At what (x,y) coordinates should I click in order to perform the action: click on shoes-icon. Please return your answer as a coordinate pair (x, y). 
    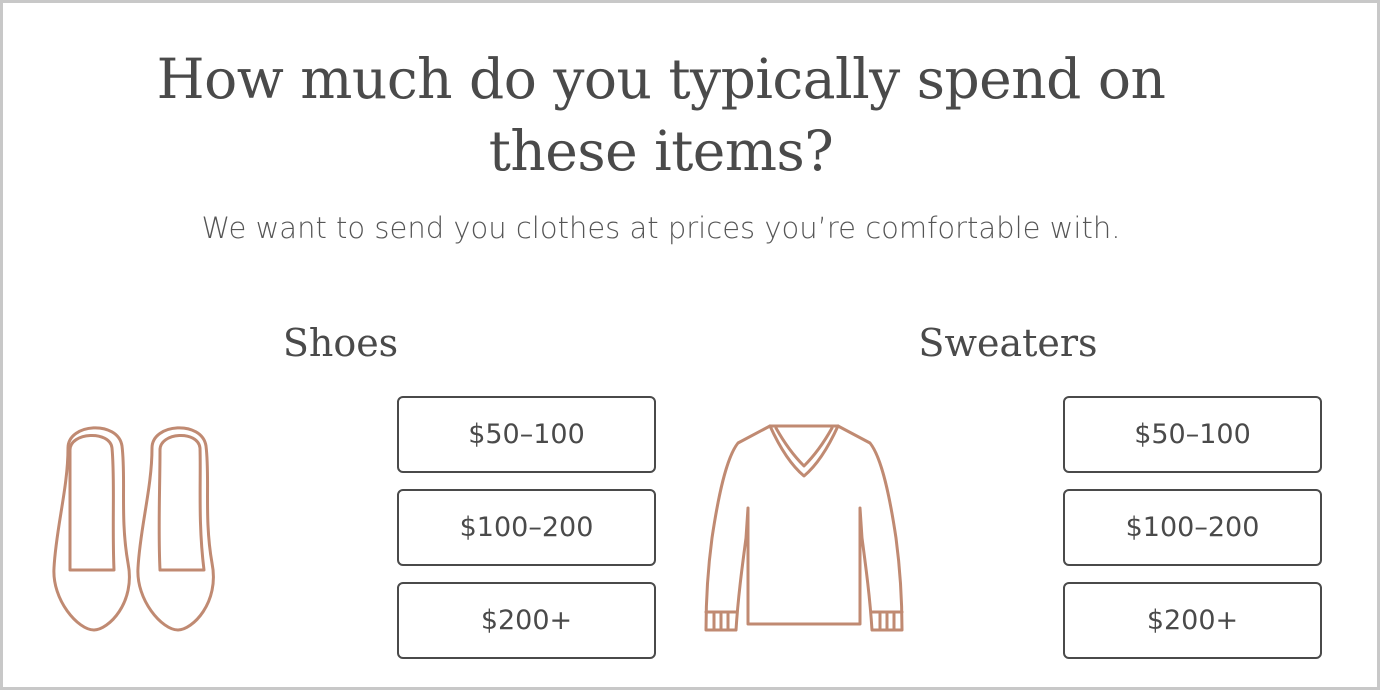
    Looking at the image, I should click on (138, 528).